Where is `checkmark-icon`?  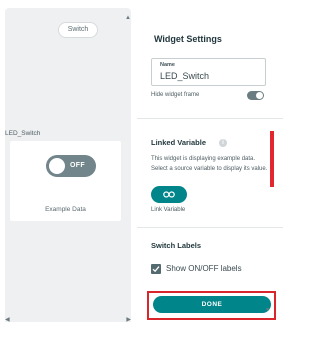
checkmark-icon is located at coordinates (156, 269).